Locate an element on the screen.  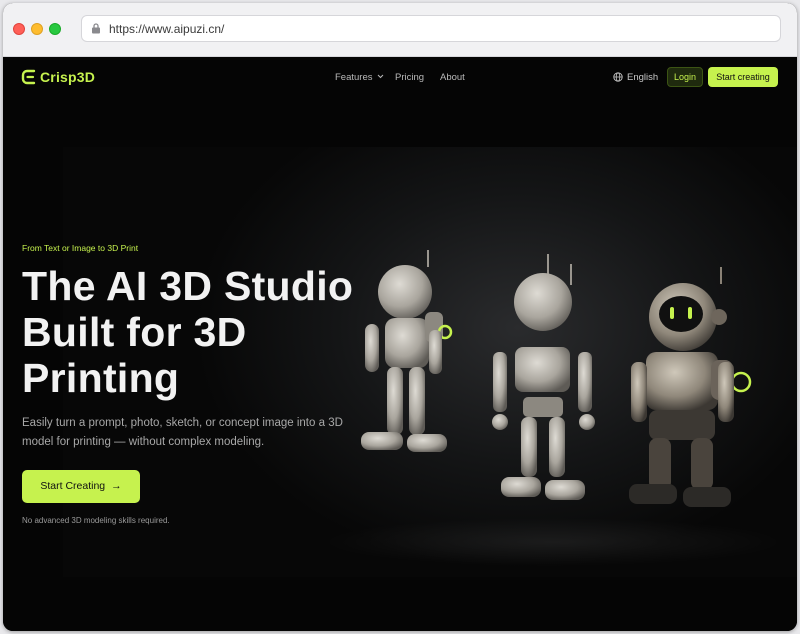
maximize-window-button is located at coordinates (55, 29).